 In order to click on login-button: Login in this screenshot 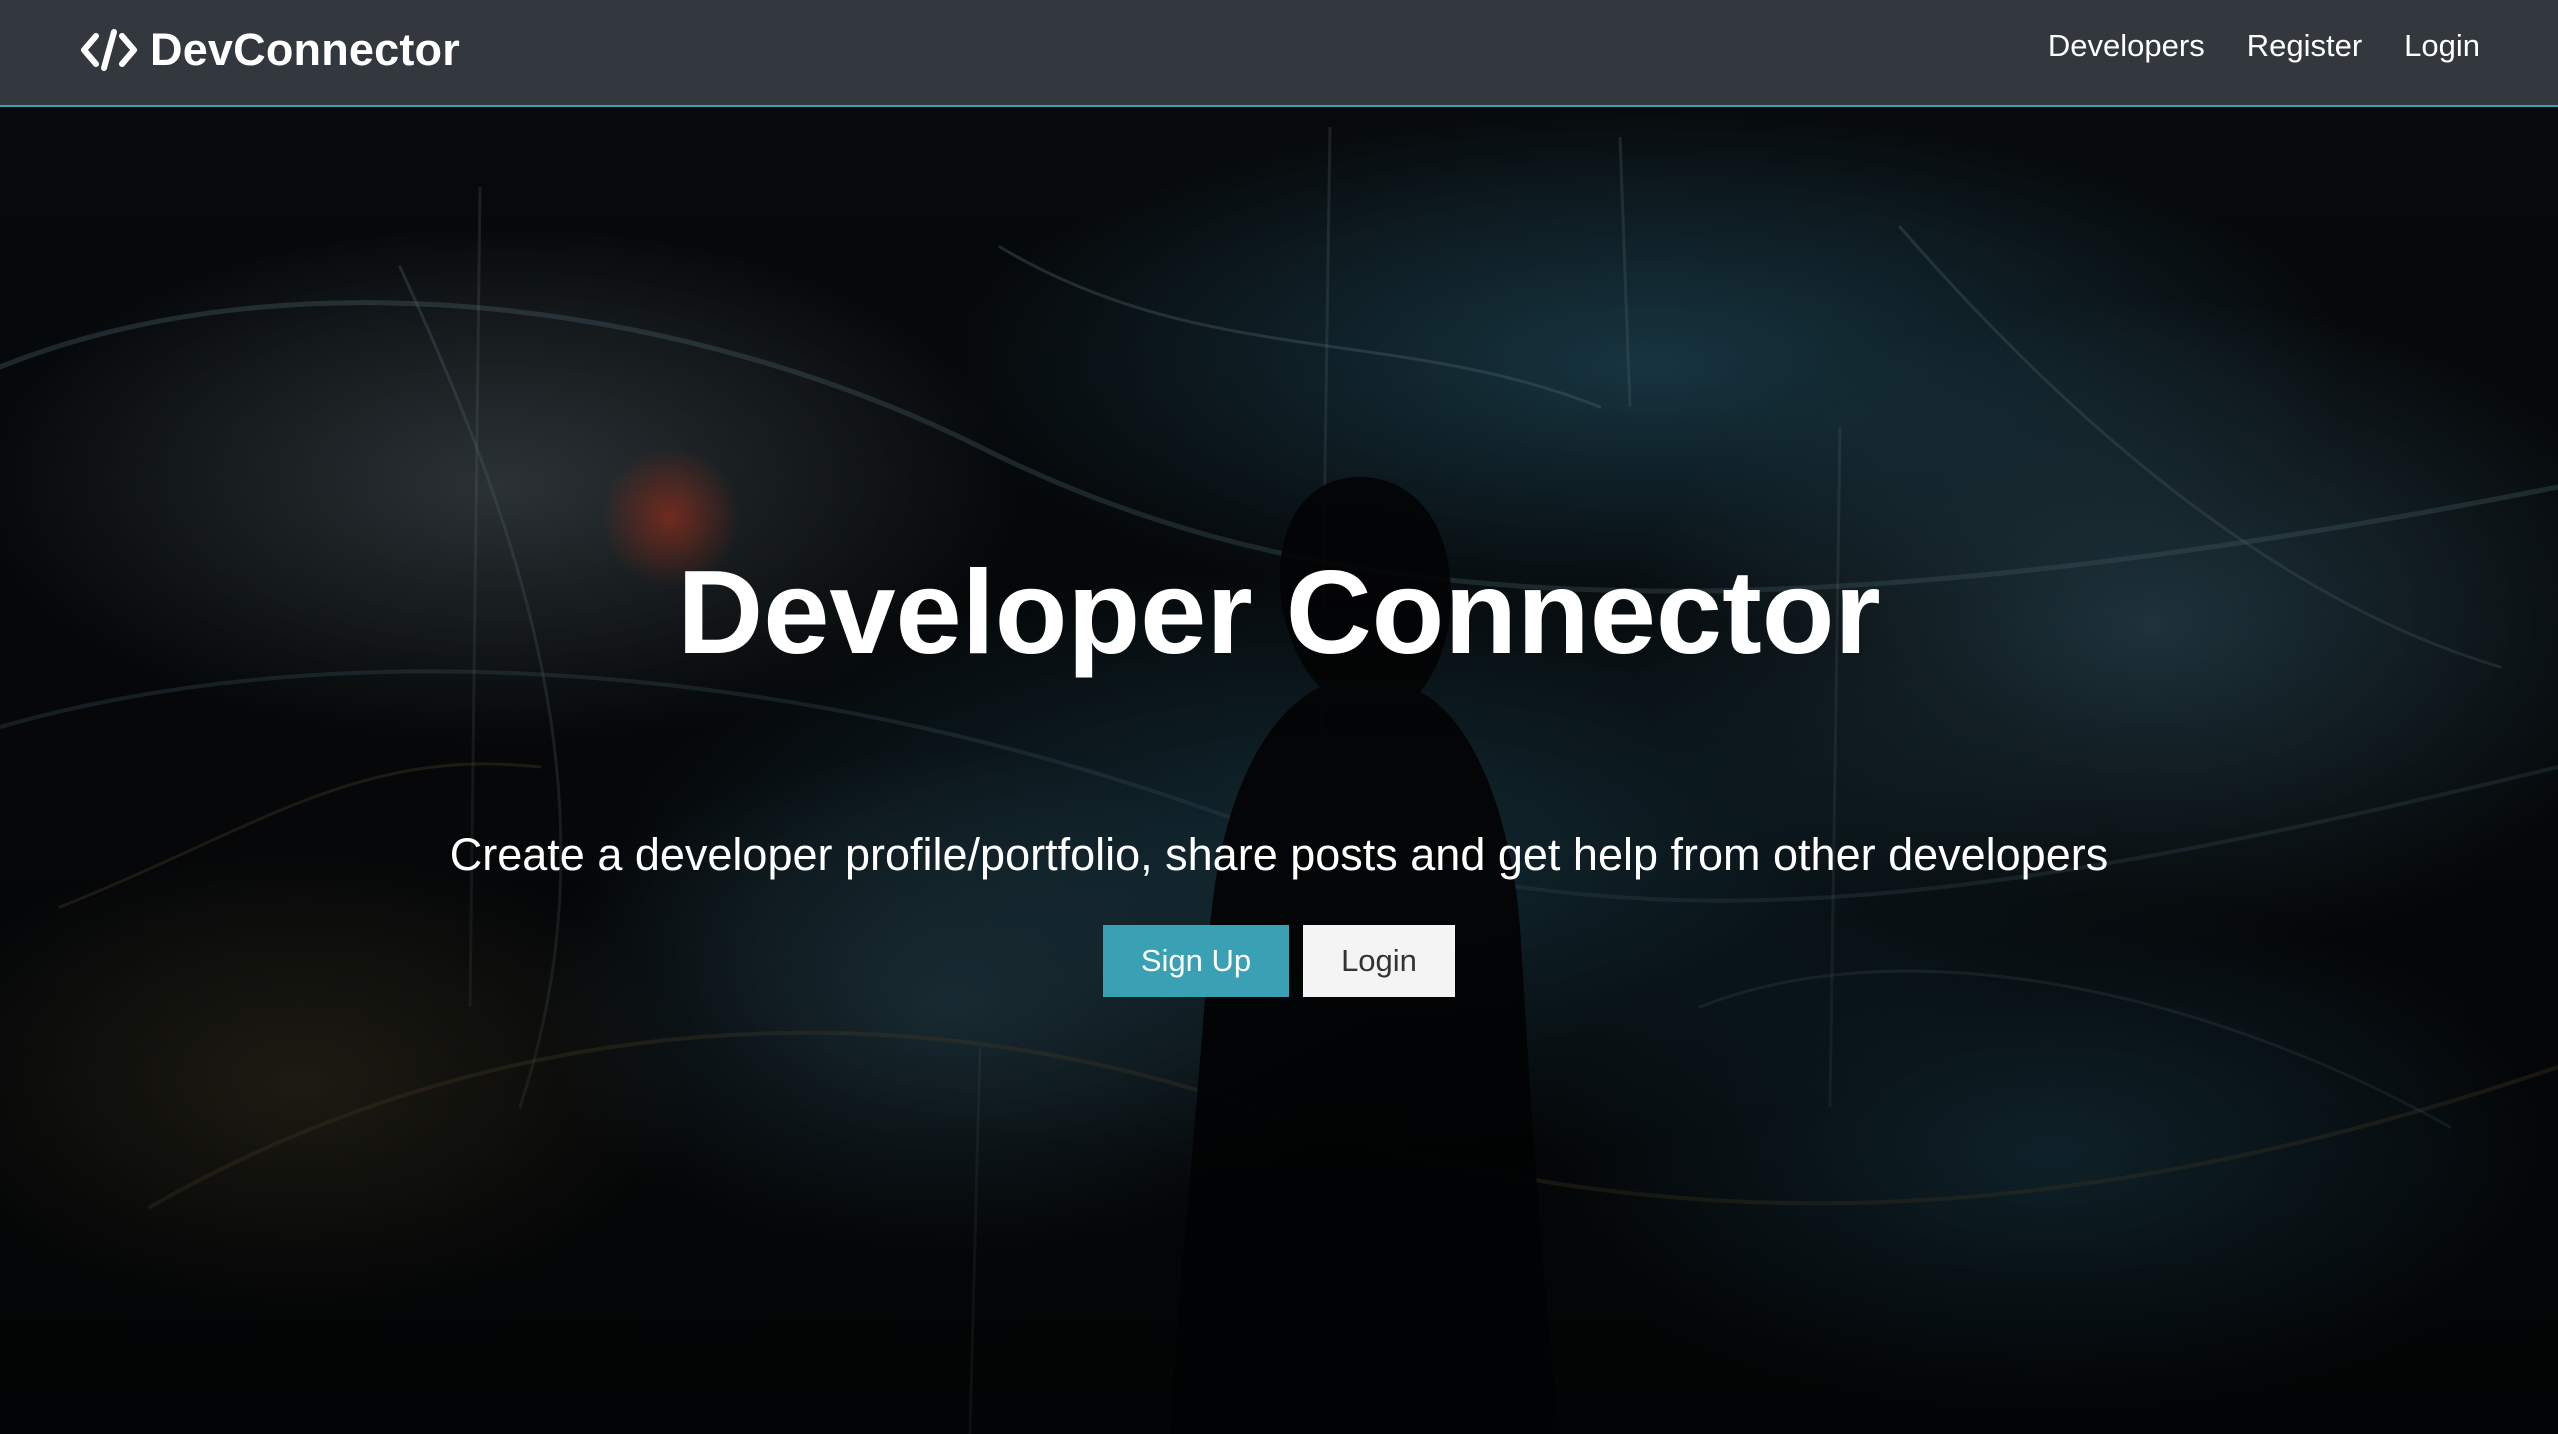, I will do `click(1379, 961)`.